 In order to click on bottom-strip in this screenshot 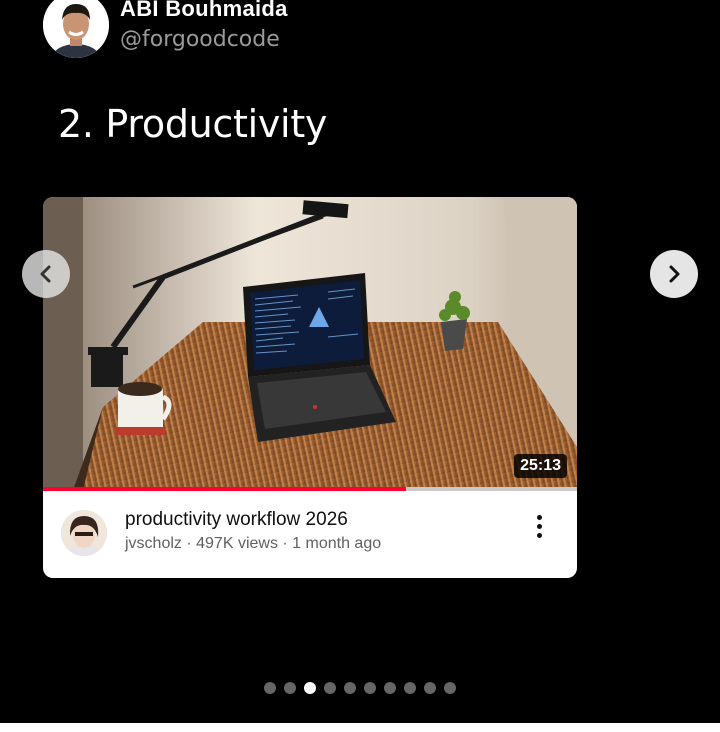, I will do `click(360, 727)`.